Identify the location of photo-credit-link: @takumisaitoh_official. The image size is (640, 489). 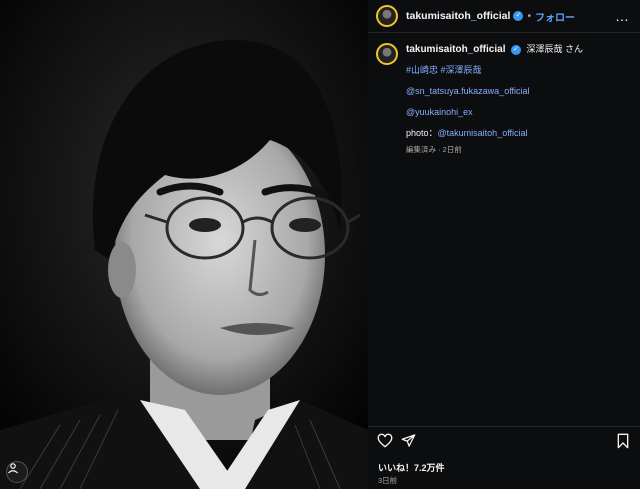
(483, 133).